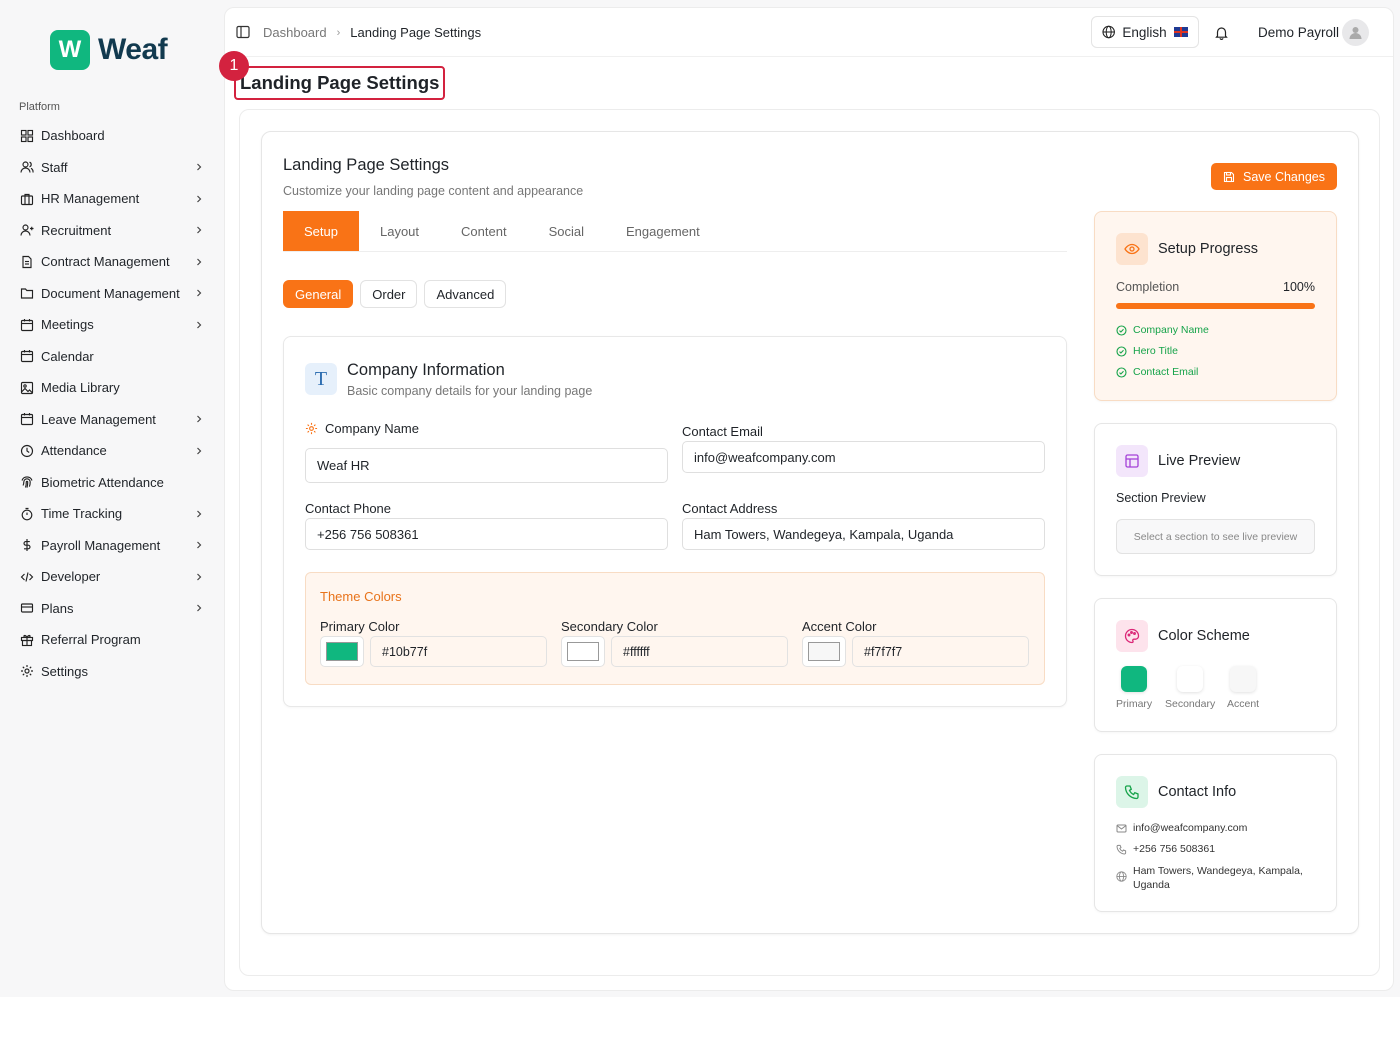  Describe the element at coordinates (1174, 849) in the screenshot. I see `contact-info-phone-text: +256 756 508361` at that location.